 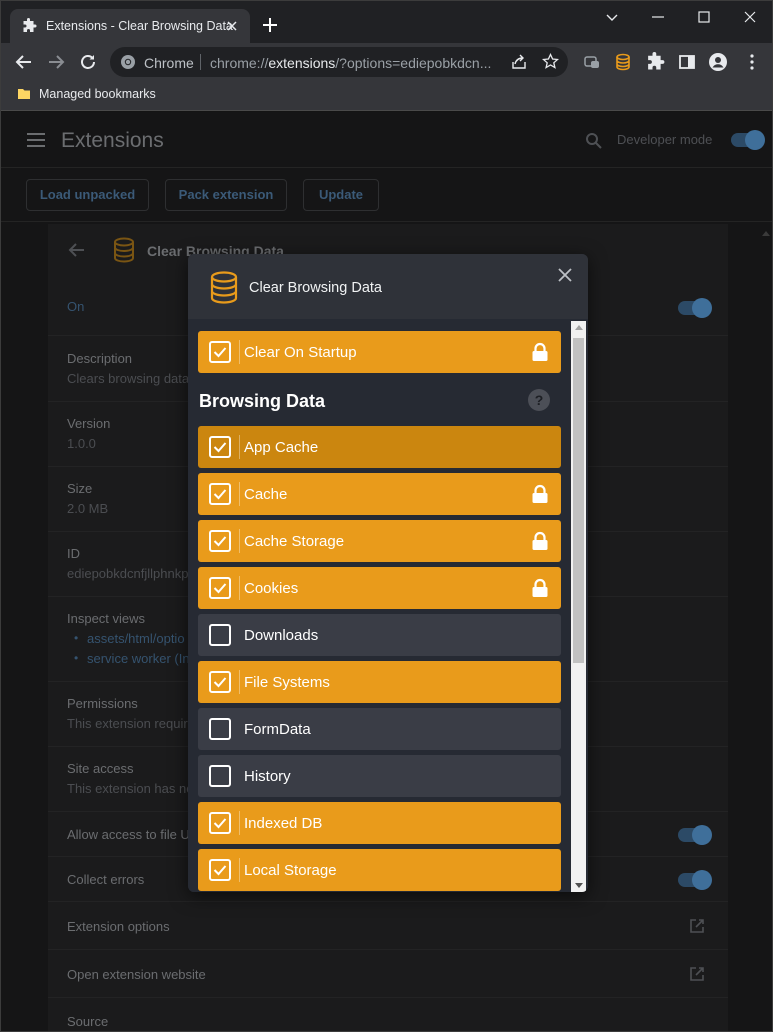 What do you see at coordinates (136, 638) in the screenshot?
I see `inspect-options-link: assets/html/optio` at bounding box center [136, 638].